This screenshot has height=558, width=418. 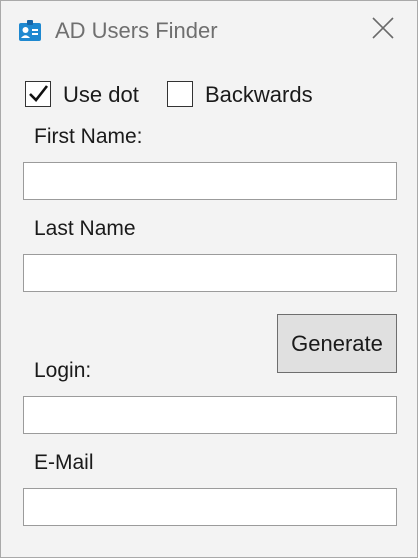 I want to click on generate-button: Generate, so click(x=337, y=343).